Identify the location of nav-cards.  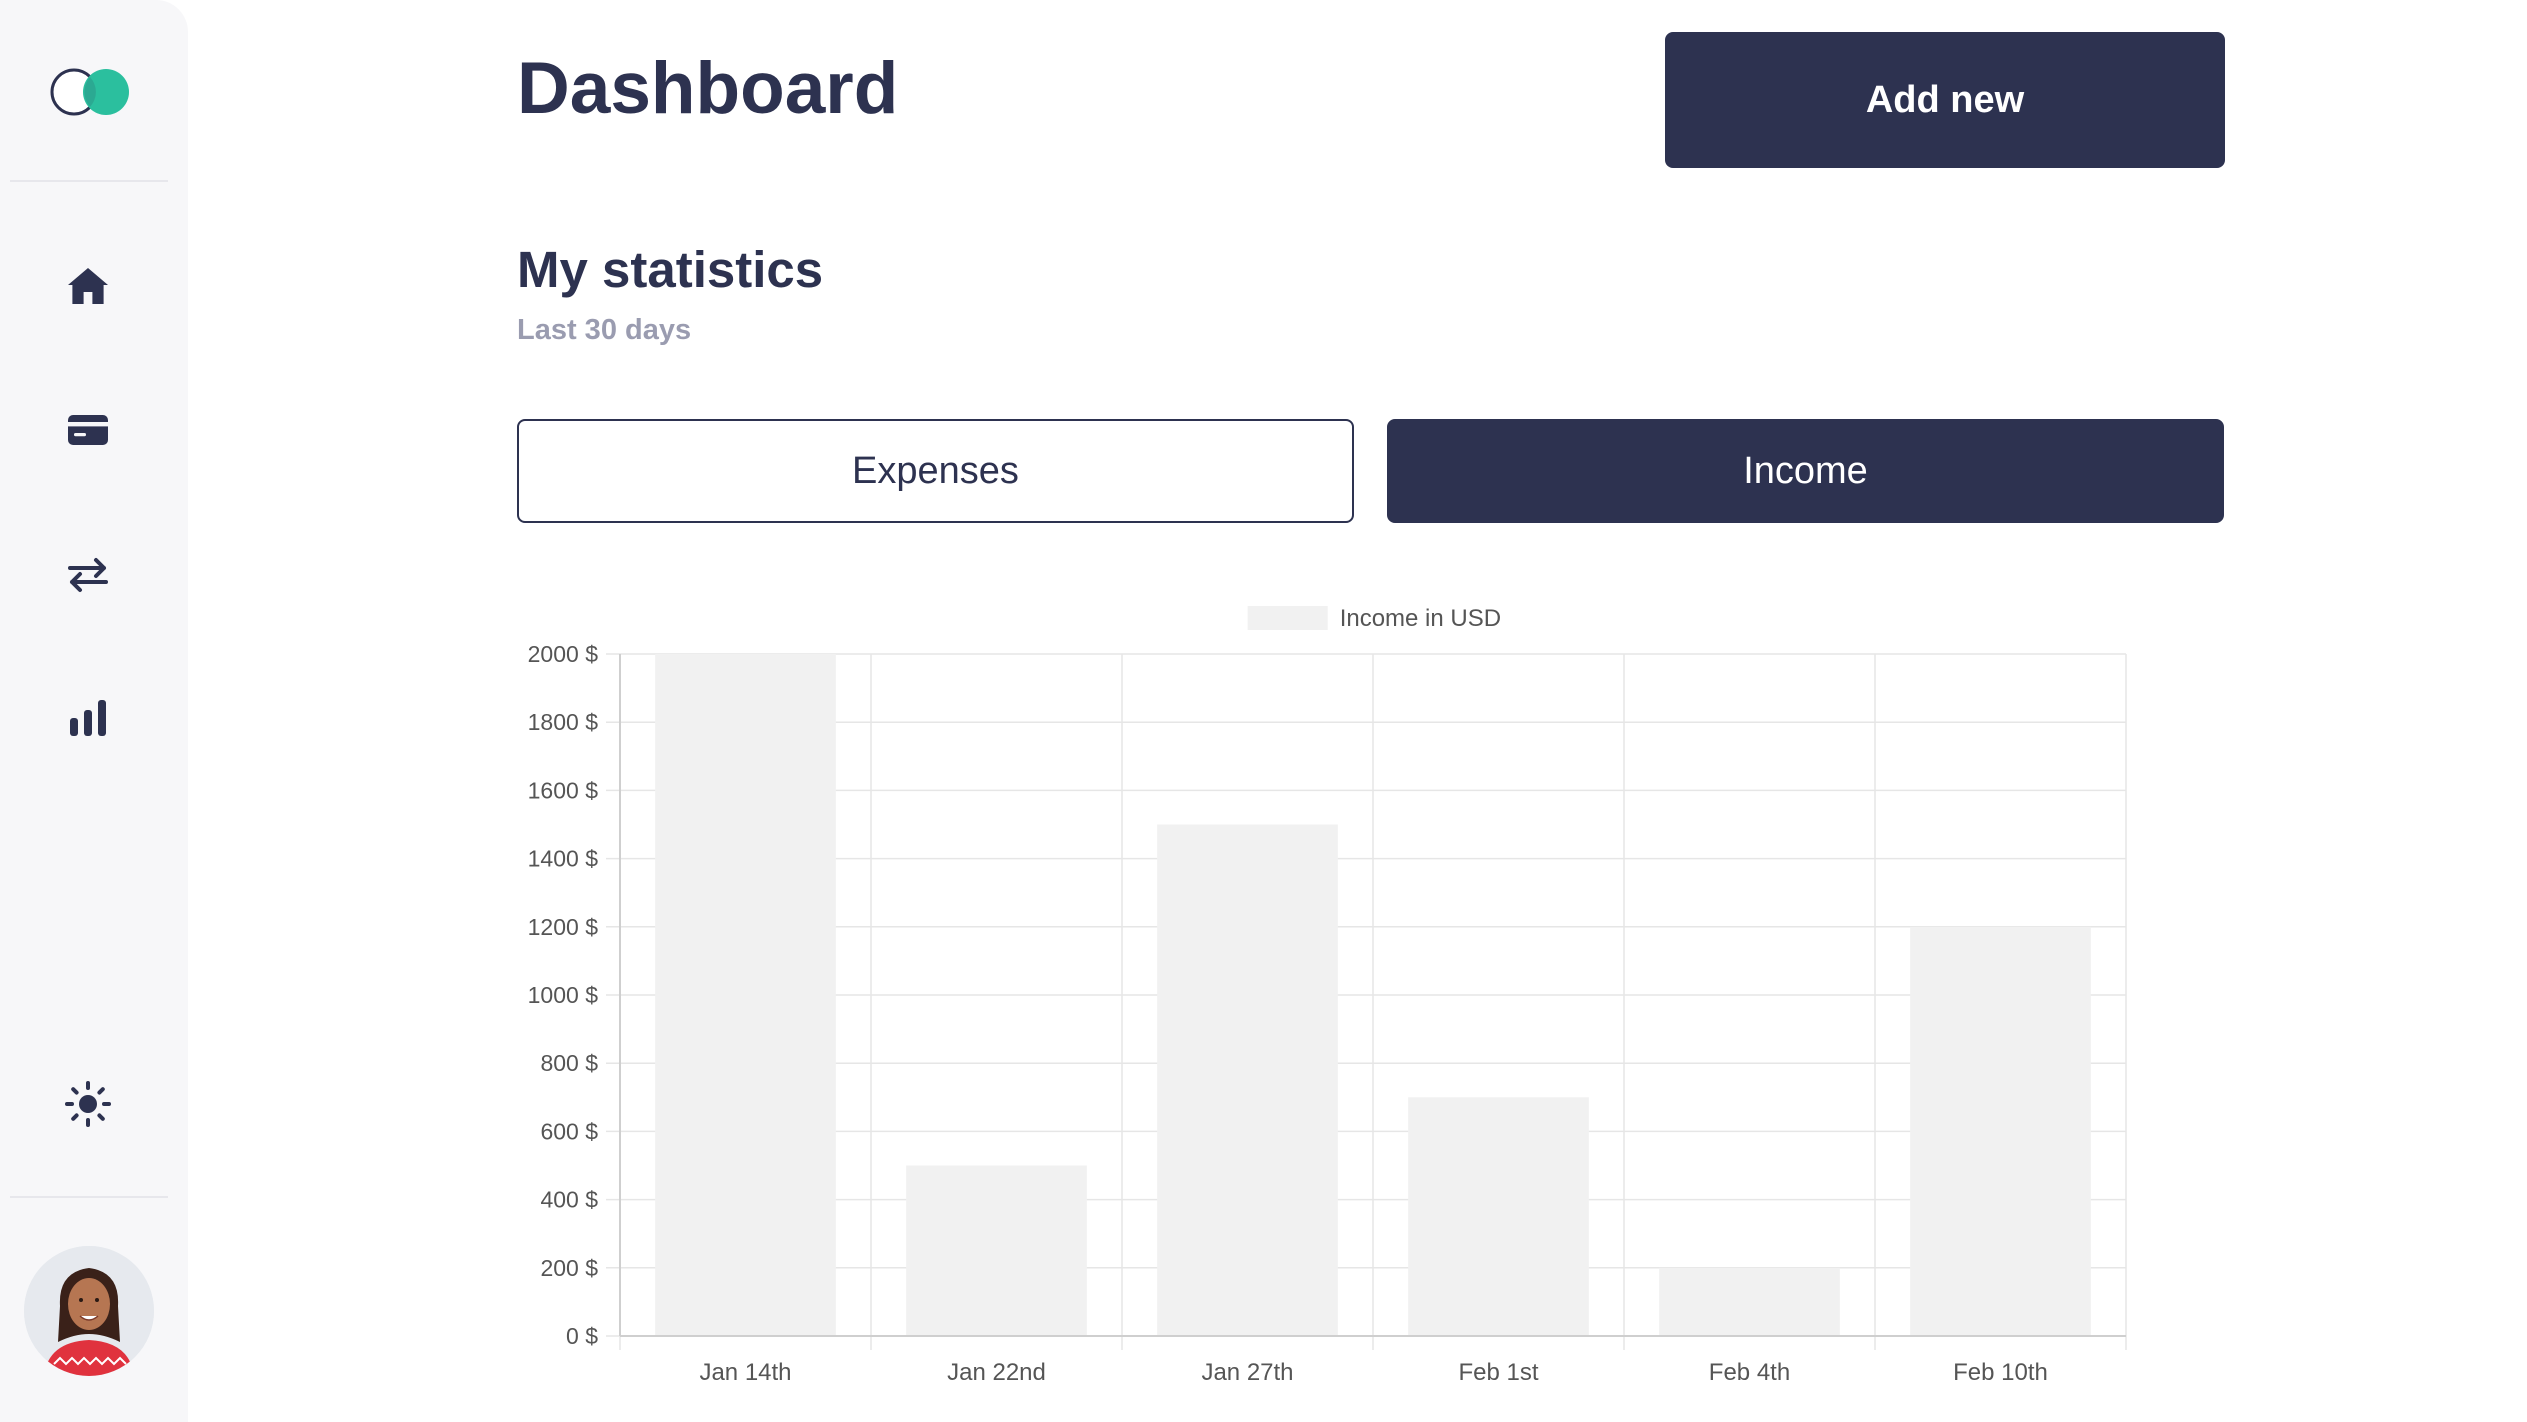
(88, 430).